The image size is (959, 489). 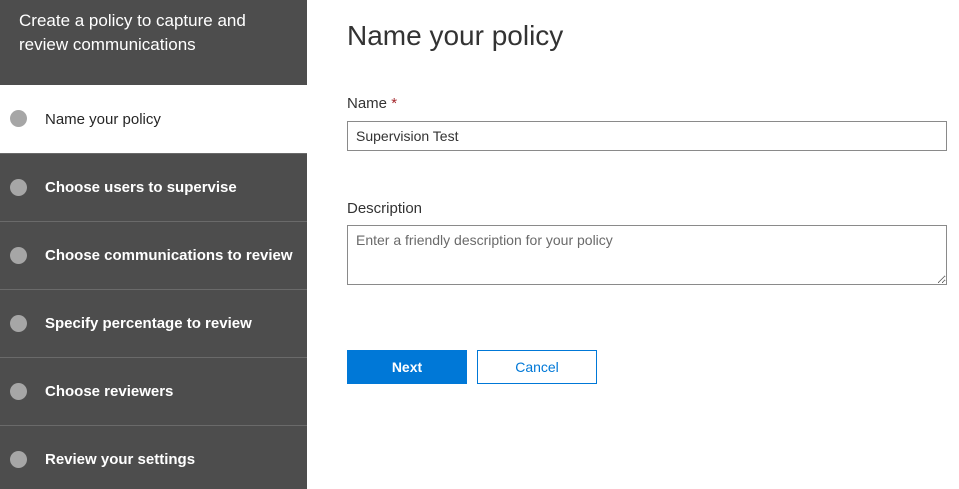 What do you see at coordinates (537, 367) in the screenshot?
I see `cancel-button: Cancel` at bounding box center [537, 367].